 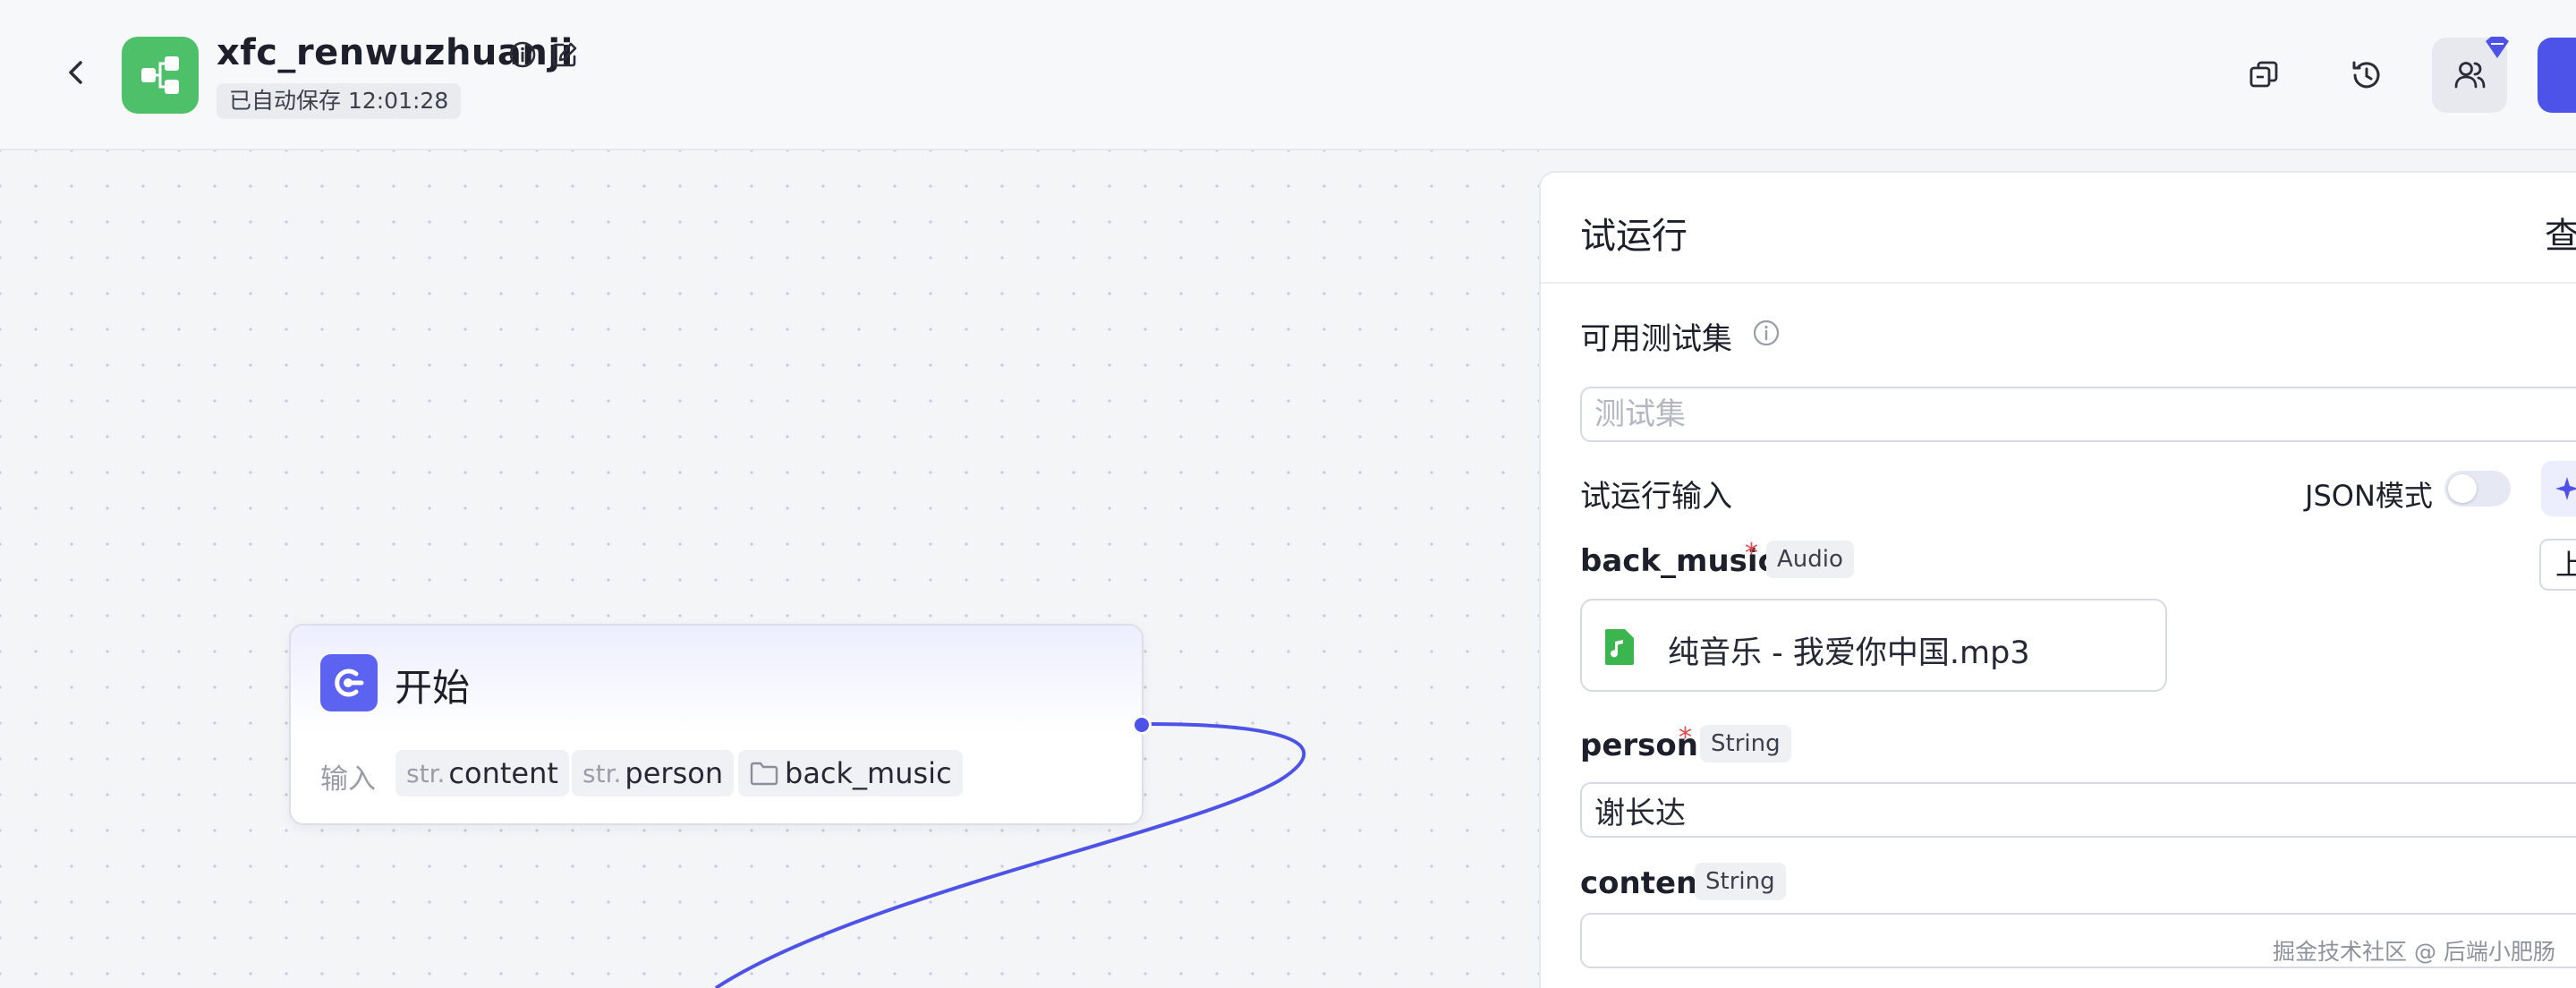 What do you see at coordinates (339, 101) in the screenshot?
I see `autosave-status: 已自动保存 12:01:28` at bounding box center [339, 101].